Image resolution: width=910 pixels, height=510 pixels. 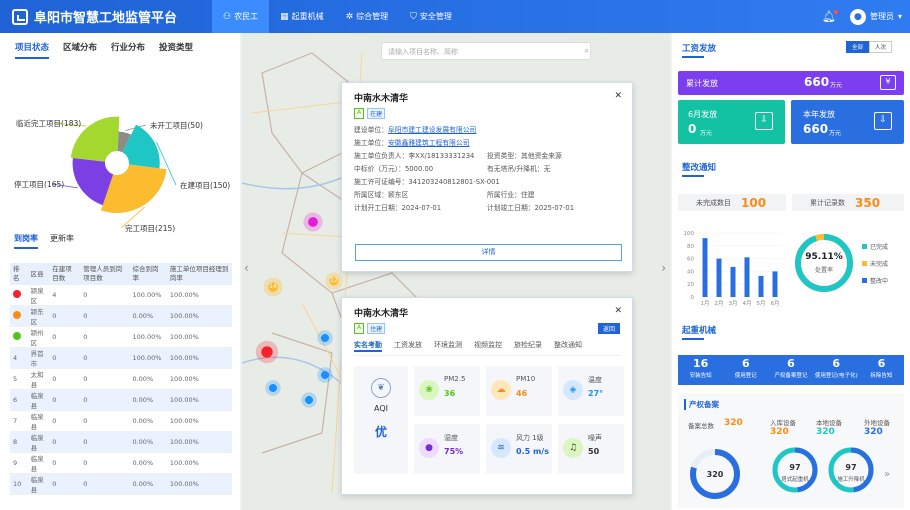 I want to click on search-icon: ⌕, so click(x=584, y=51).